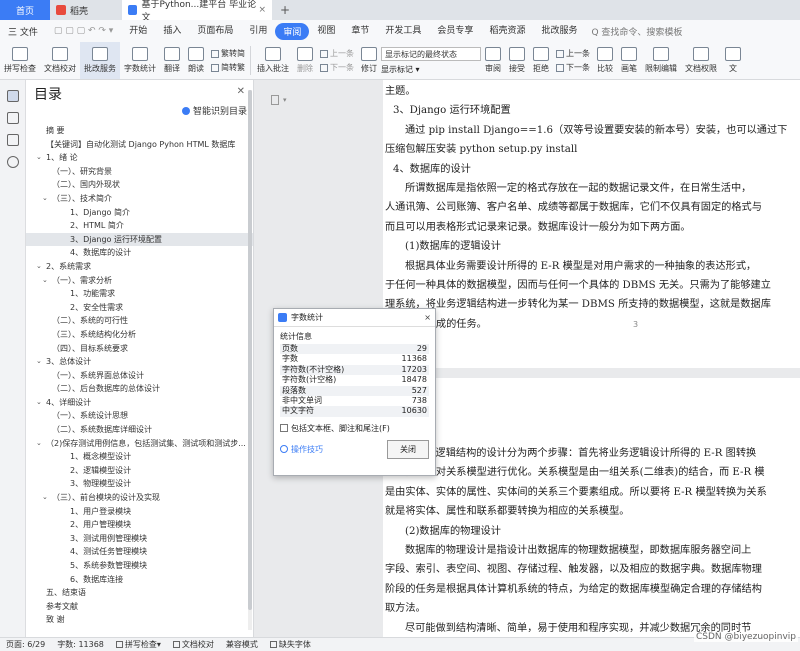 The width and height of the screenshot is (800, 651). I want to click on checkbox-box, so click(284, 428).